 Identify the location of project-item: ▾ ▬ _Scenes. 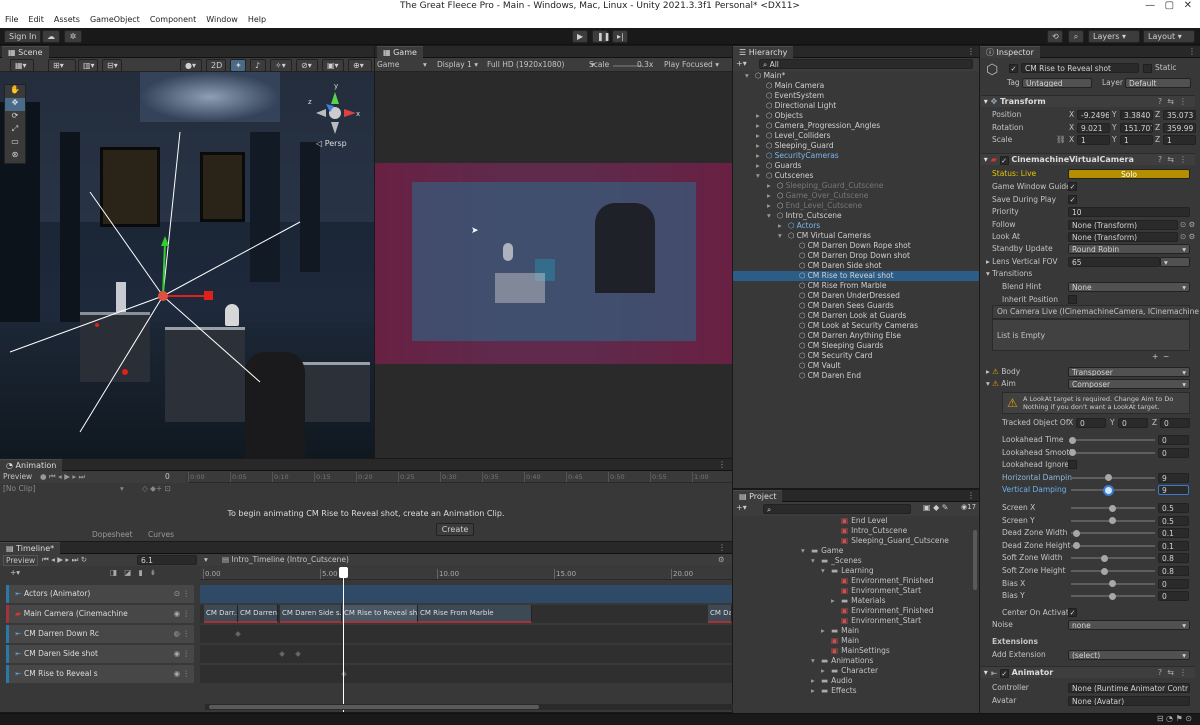
(852, 561).